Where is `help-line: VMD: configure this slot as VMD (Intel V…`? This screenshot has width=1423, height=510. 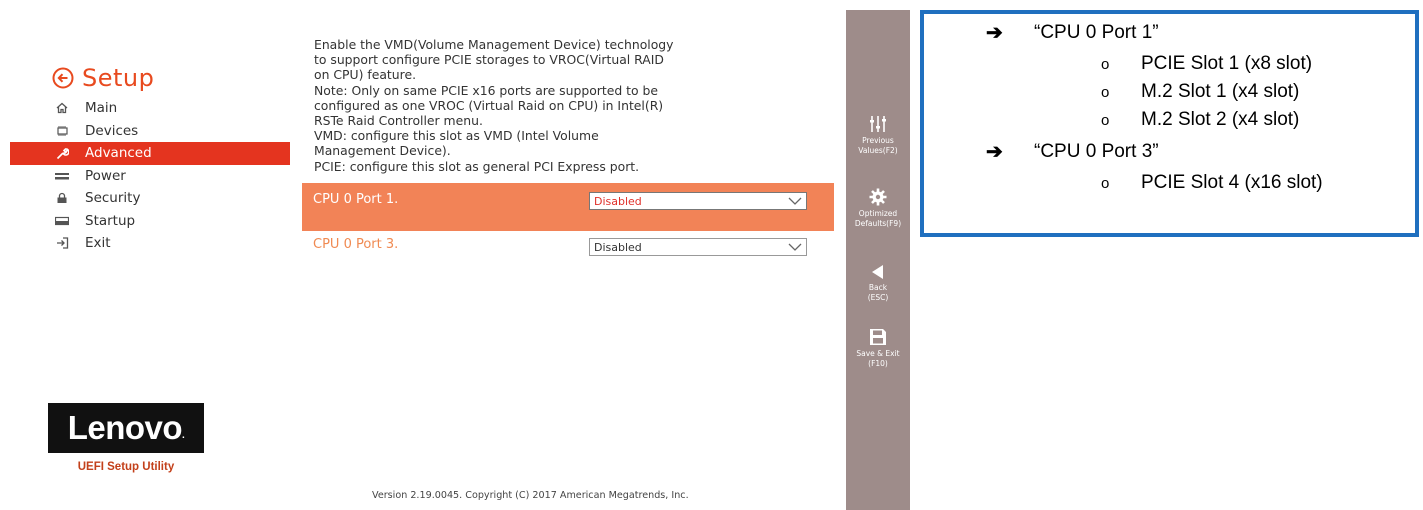 help-line: VMD: configure this slot as VMD (Intel V… is located at coordinates (456, 136).